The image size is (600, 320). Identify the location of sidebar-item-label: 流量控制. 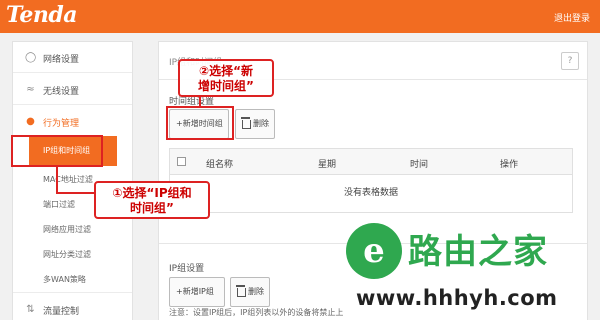
(61, 312).